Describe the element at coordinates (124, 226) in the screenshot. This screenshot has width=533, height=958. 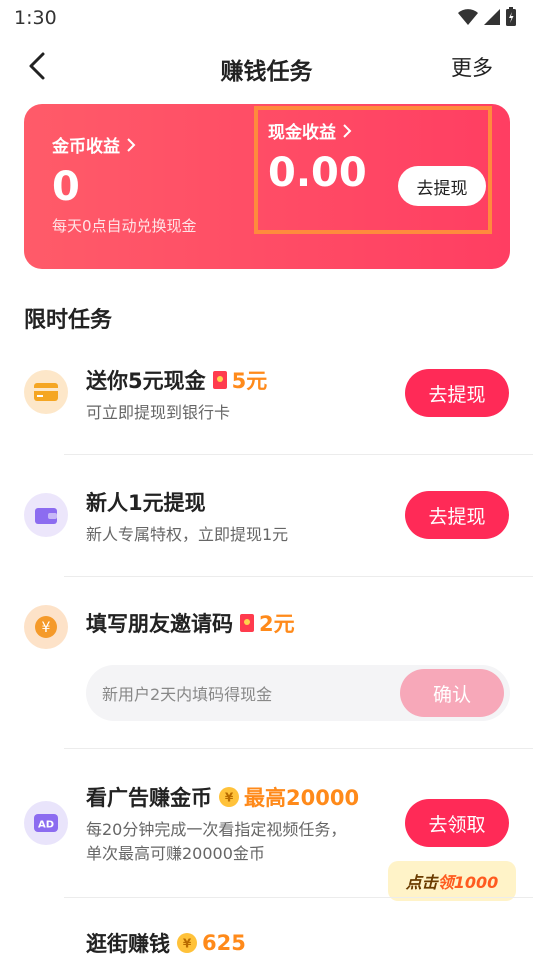
I see `coin-exchange-hint: 每天0点自动兑换现金` at that location.